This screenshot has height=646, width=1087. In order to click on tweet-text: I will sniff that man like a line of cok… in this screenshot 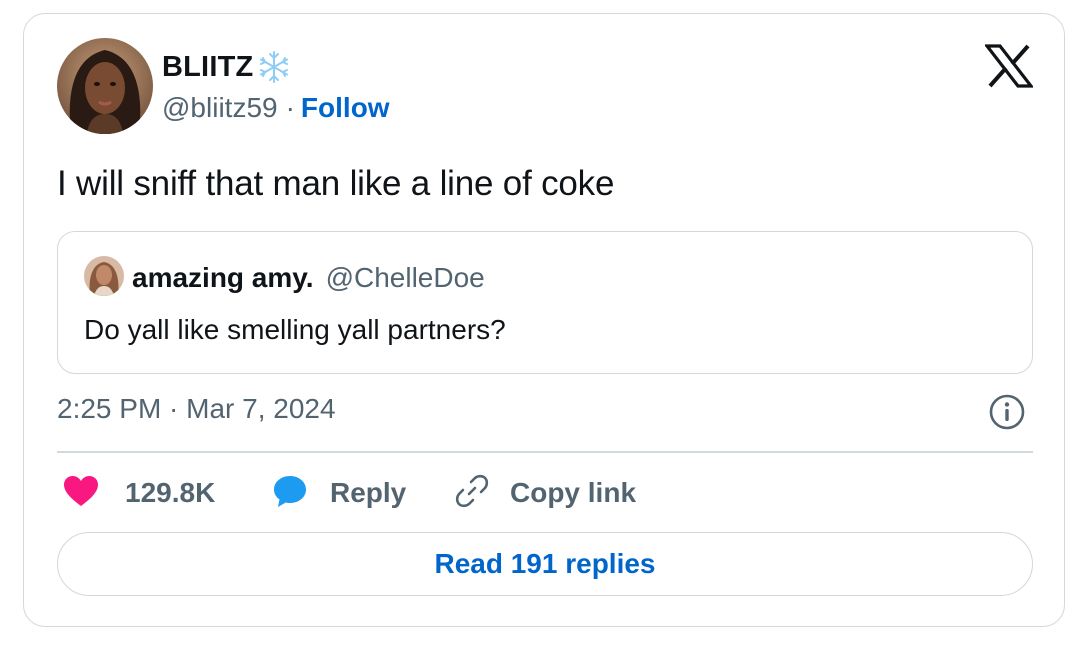, I will do `click(336, 183)`.